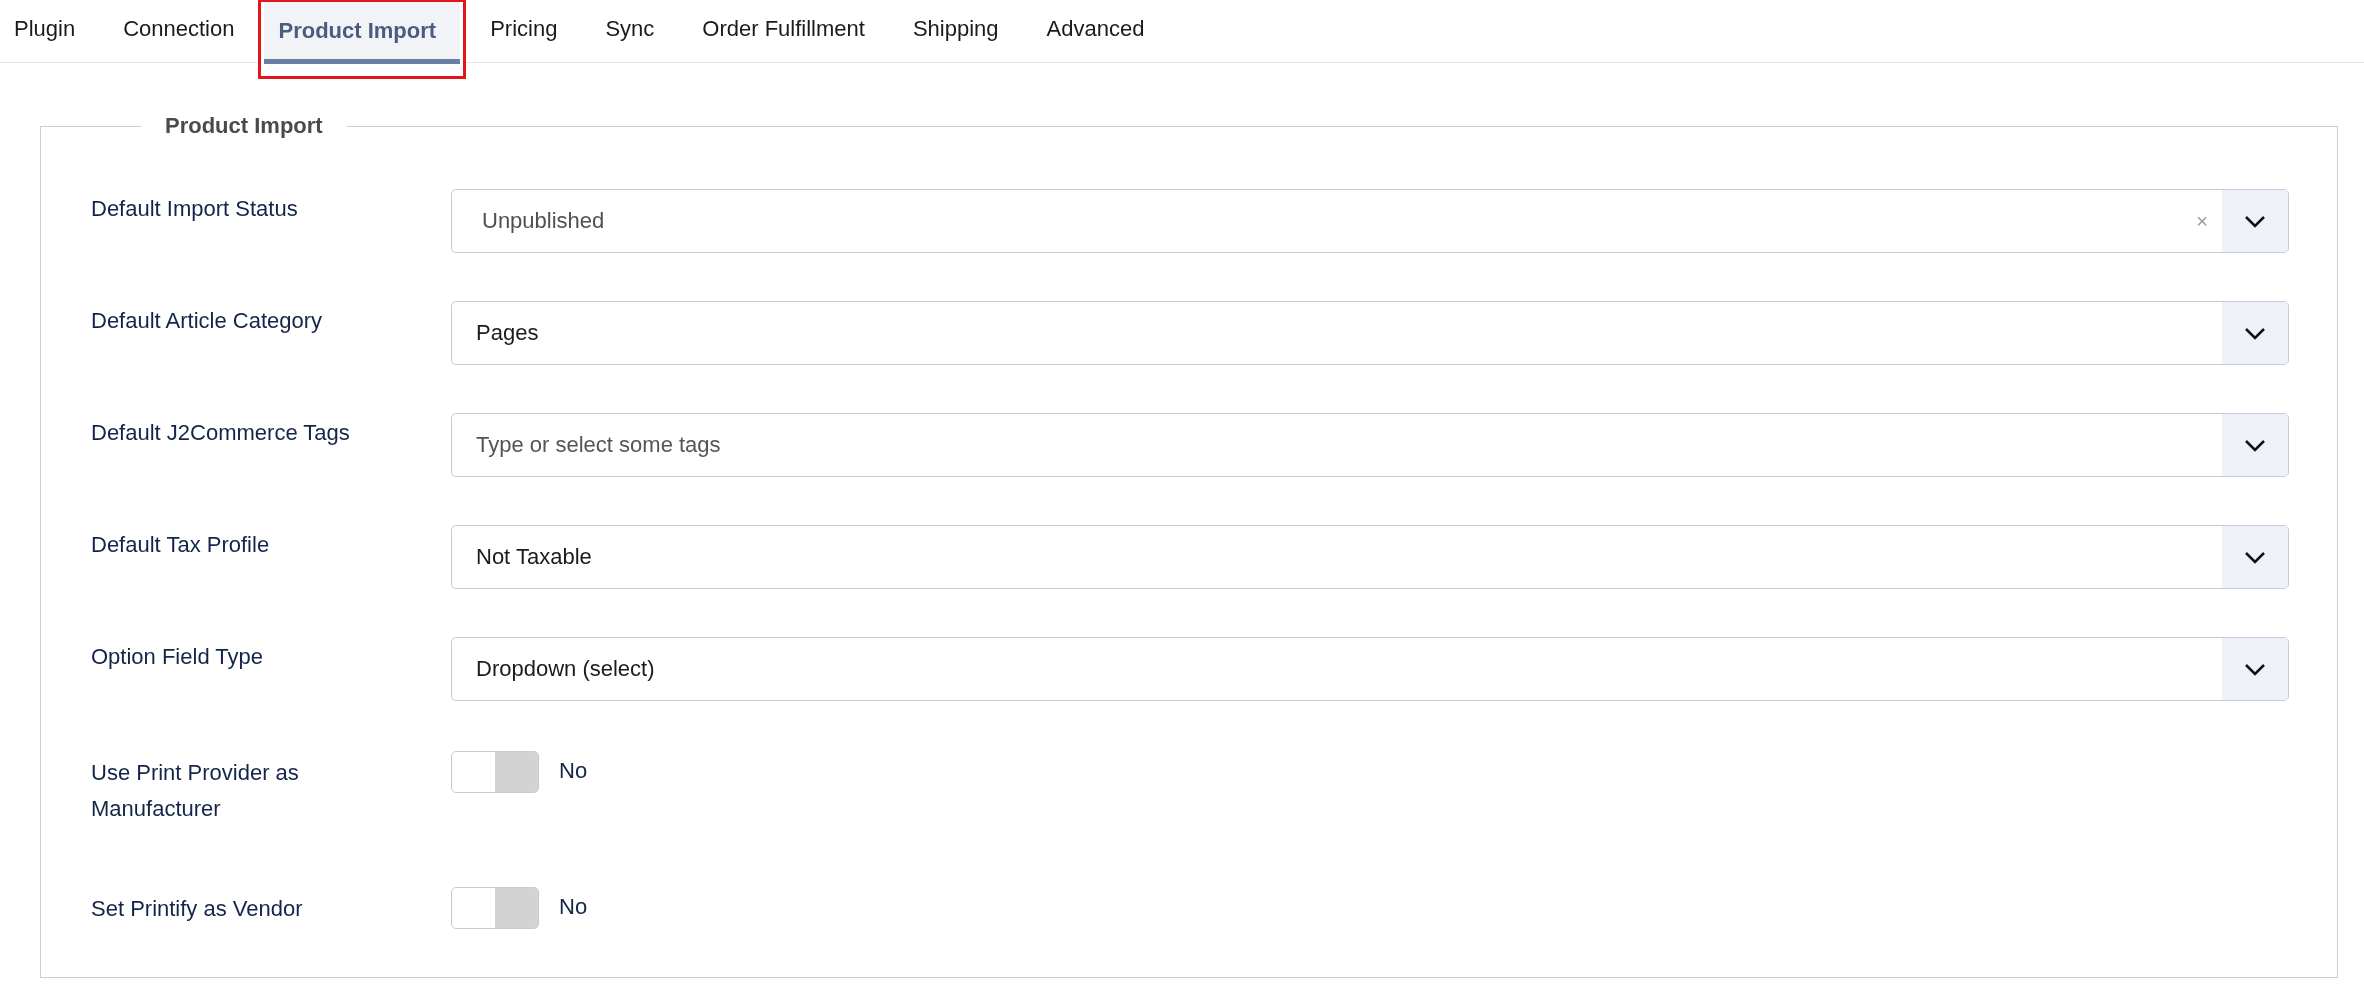 This screenshot has height=1006, width=2364. What do you see at coordinates (783, 31) in the screenshot?
I see `tab: Order Fulfillment` at bounding box center [783, 31].